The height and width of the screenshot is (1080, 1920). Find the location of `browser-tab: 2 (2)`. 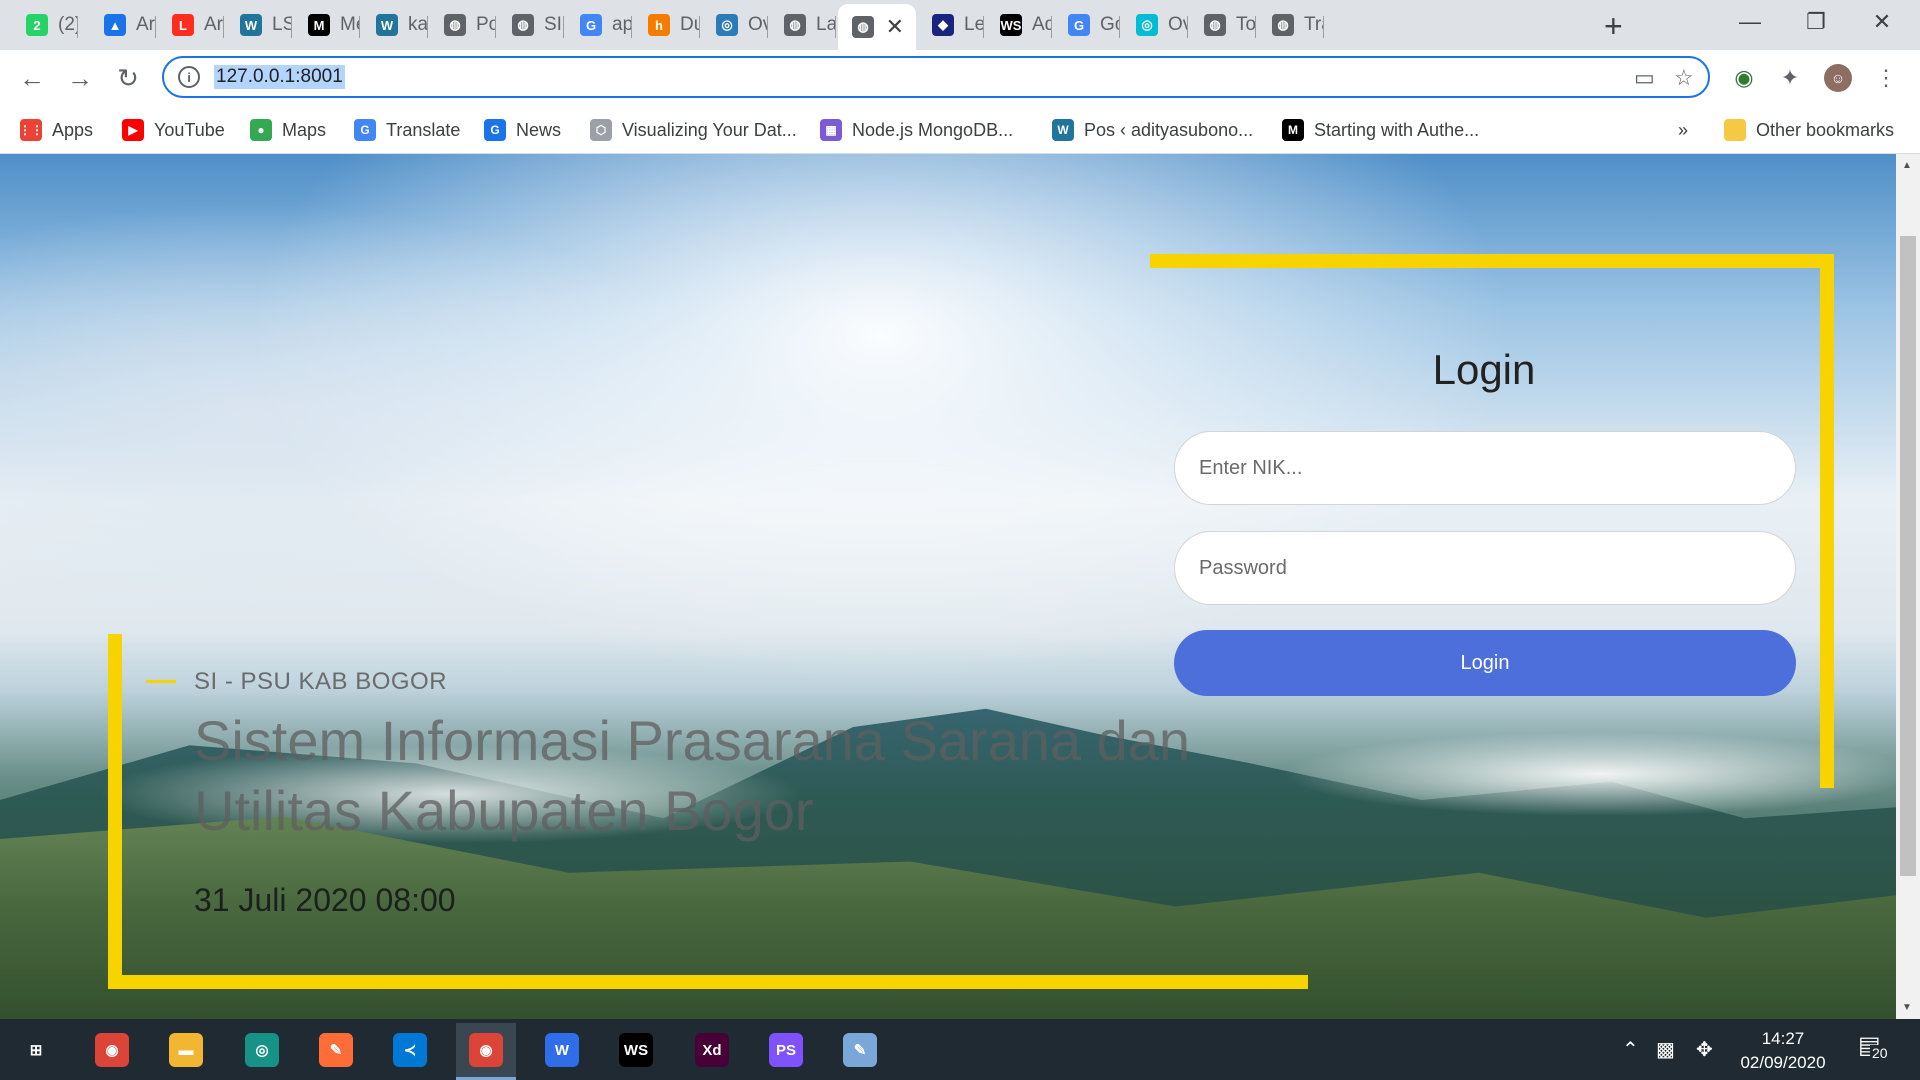

browser-tab: 2 (2) is located at coordinates (45, 25).